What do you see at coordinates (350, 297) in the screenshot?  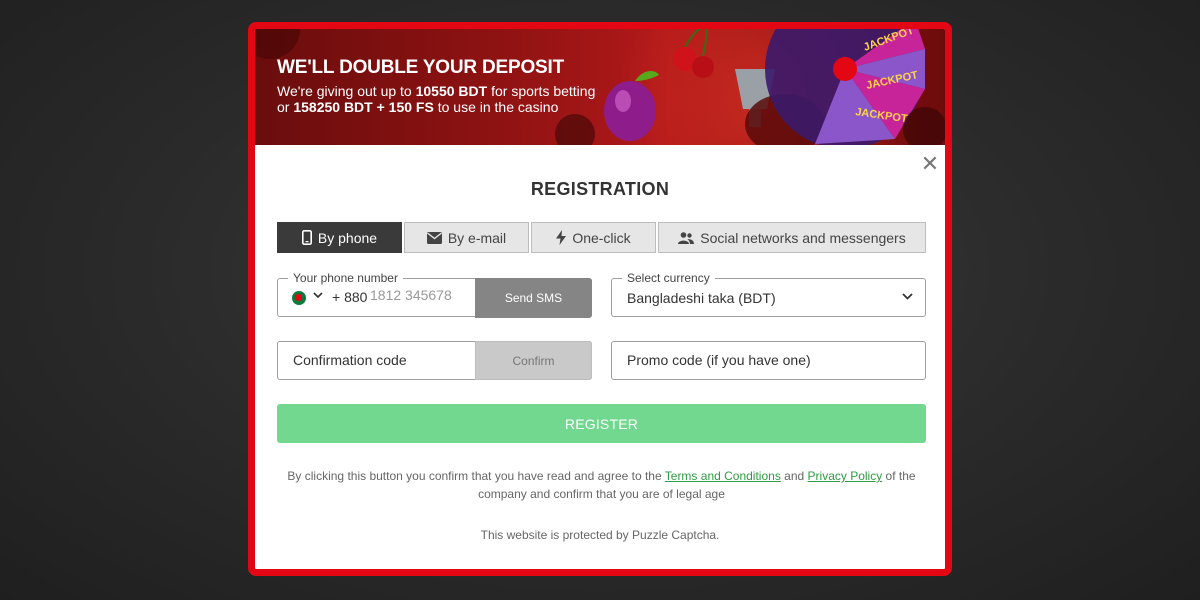 I see `country-code: + 880` at bounding box center [350, 297].